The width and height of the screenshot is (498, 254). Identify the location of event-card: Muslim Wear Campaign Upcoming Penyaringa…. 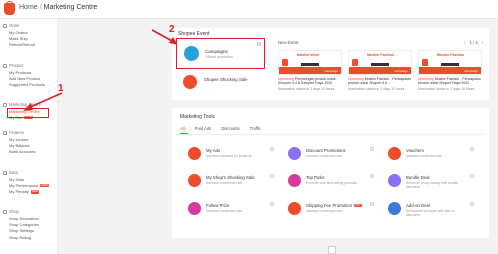
(310, 72).